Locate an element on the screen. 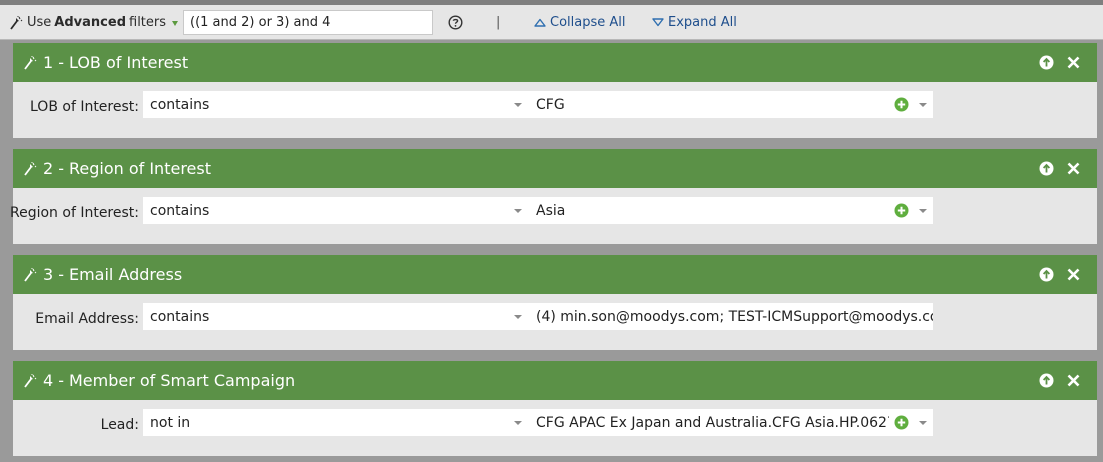 This screenshot has width=1103, height=462. expand-all-button: Expand All is located at coordinates (694, 22).